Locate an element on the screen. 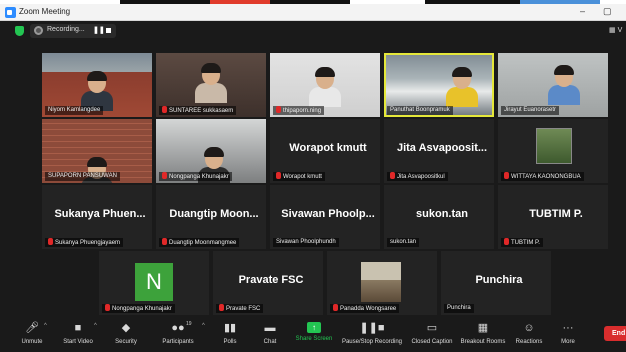 This screenshot has width=626, height=352. participant-tile: thipaporn.ning is located at coordinates (325, 85).